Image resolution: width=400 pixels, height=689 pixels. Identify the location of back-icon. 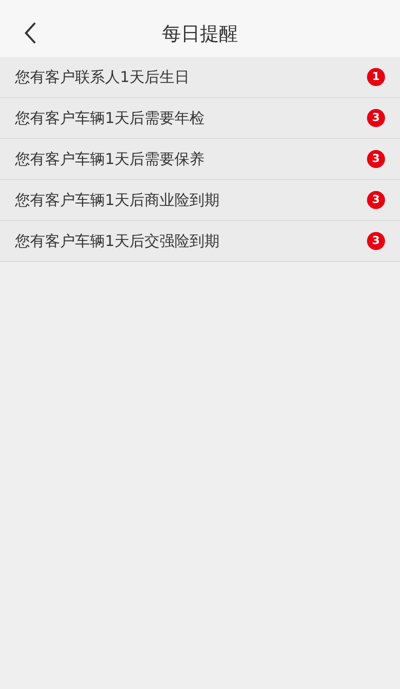
(30, 32).